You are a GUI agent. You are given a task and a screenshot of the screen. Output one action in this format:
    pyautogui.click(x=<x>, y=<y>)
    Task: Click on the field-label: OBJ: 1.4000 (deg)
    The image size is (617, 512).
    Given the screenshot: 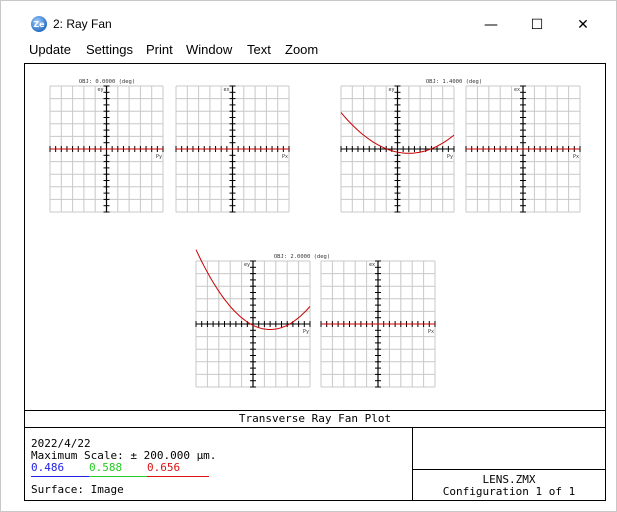 What is the action you would take?
    pyautogui.click(x=454, y=82)
    